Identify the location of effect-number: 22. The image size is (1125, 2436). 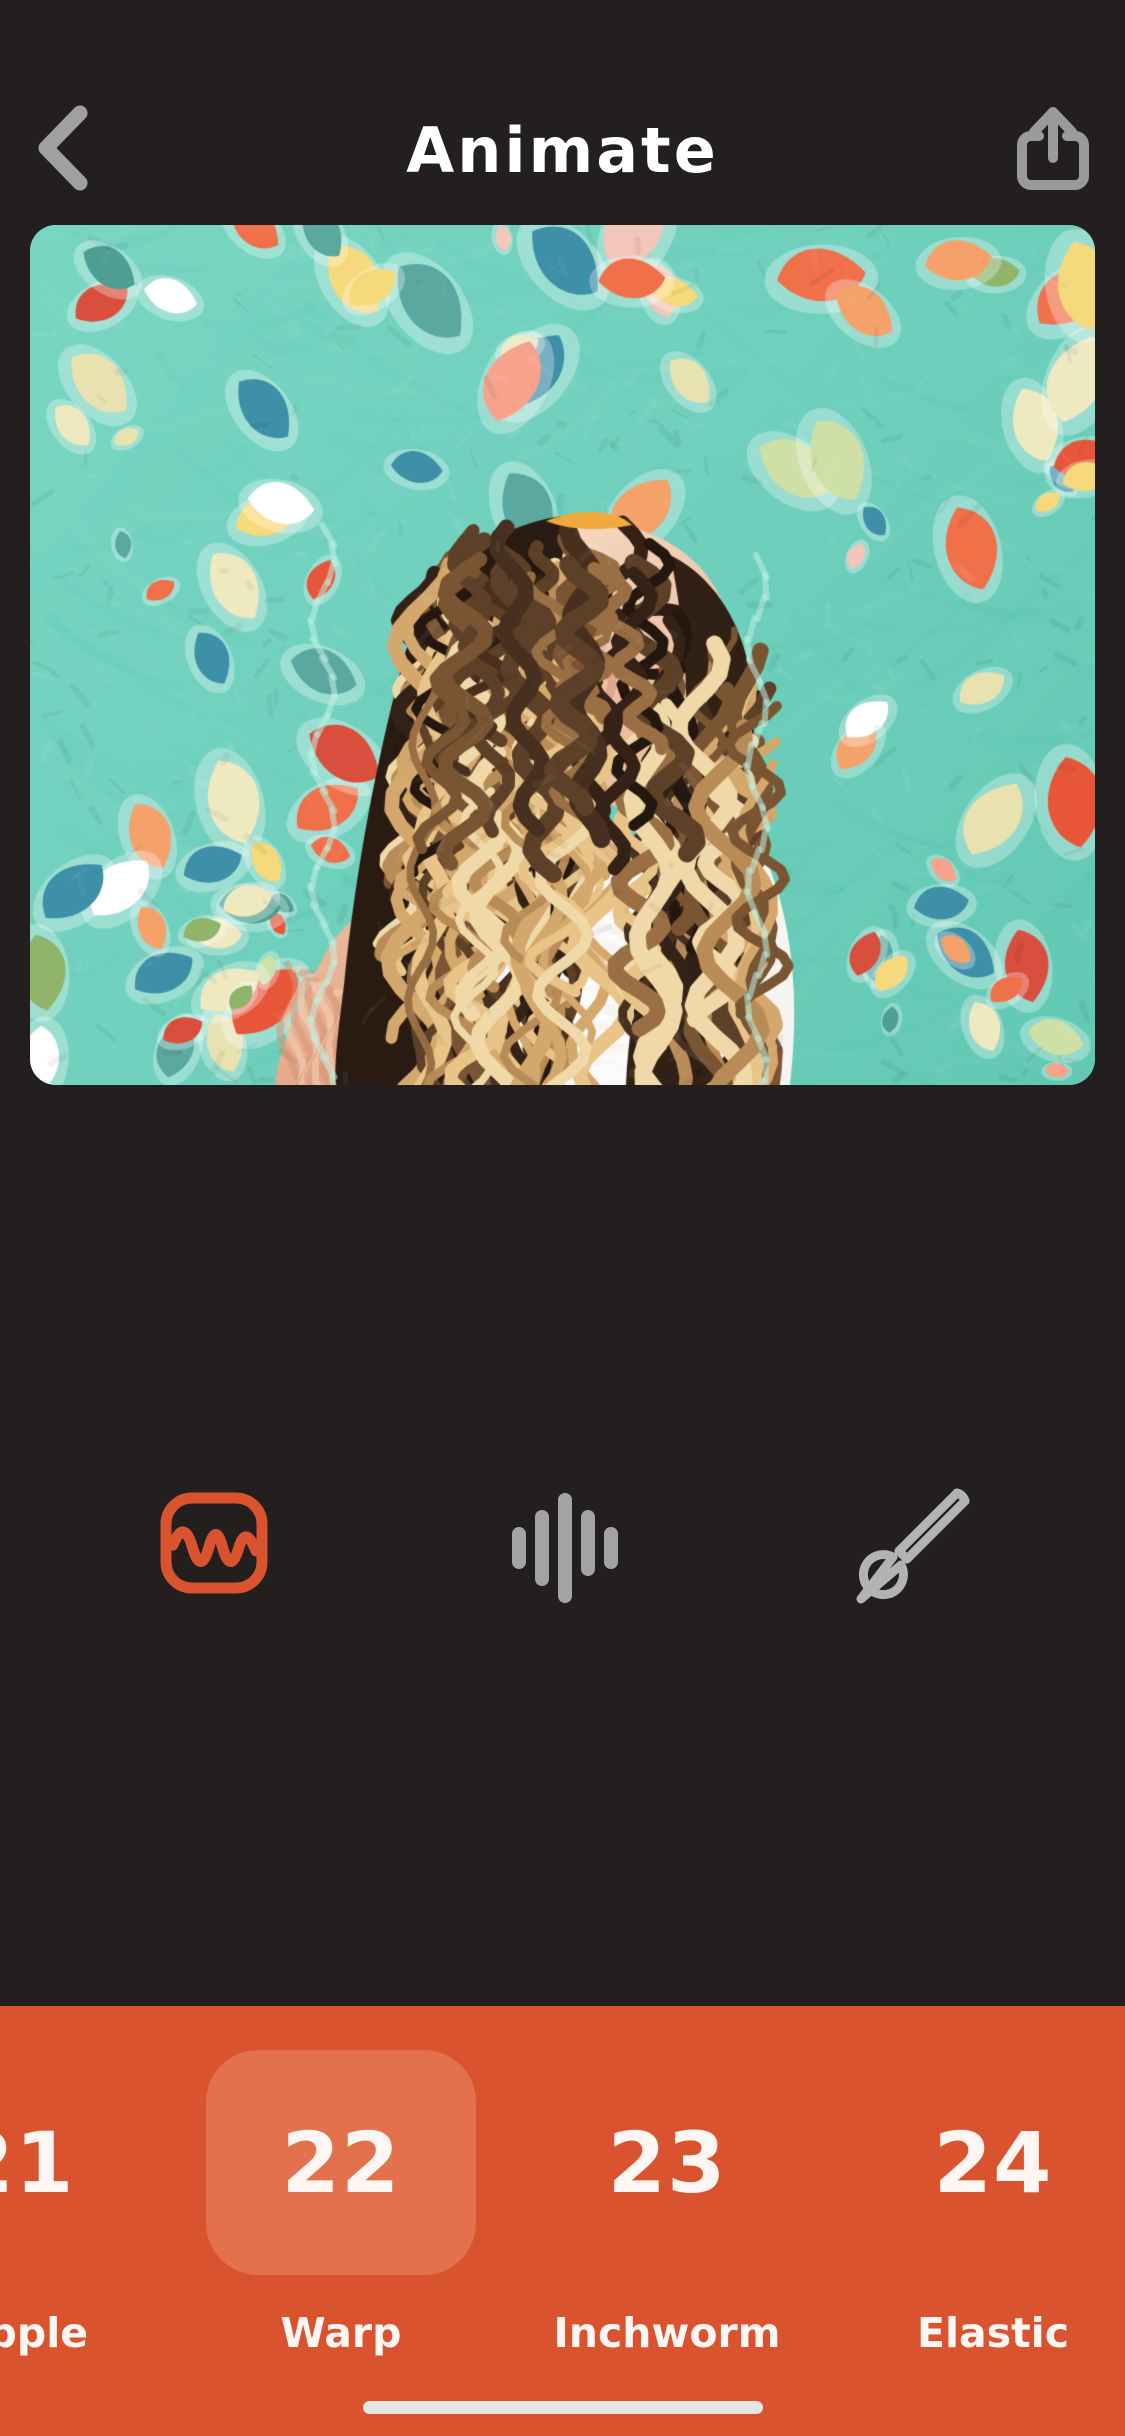
(341, 2162).